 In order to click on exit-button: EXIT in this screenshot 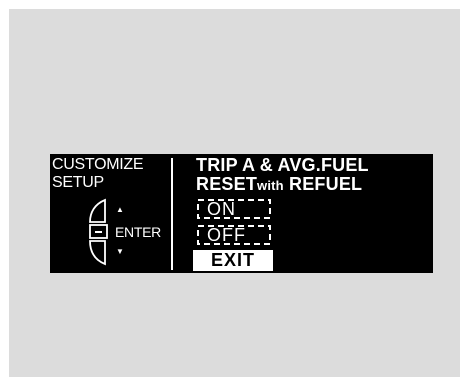, I will do `click(233, 260)`.